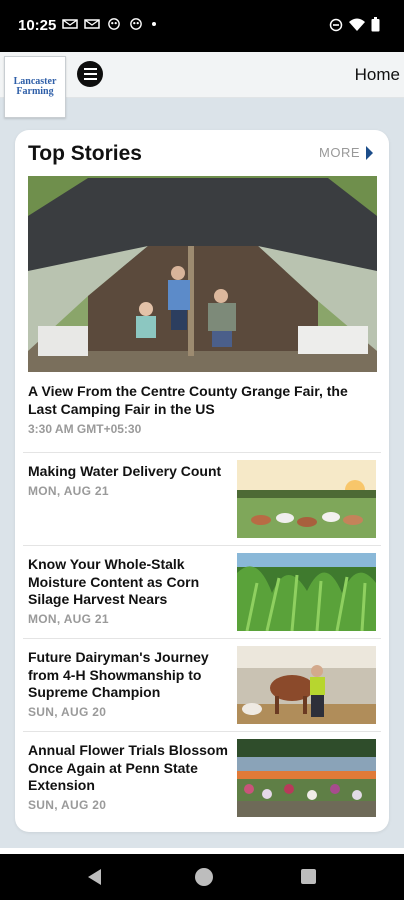  Describe the element at coordinates (308, 876) in the screenshot. I see `recent-apps-icon` at that location.